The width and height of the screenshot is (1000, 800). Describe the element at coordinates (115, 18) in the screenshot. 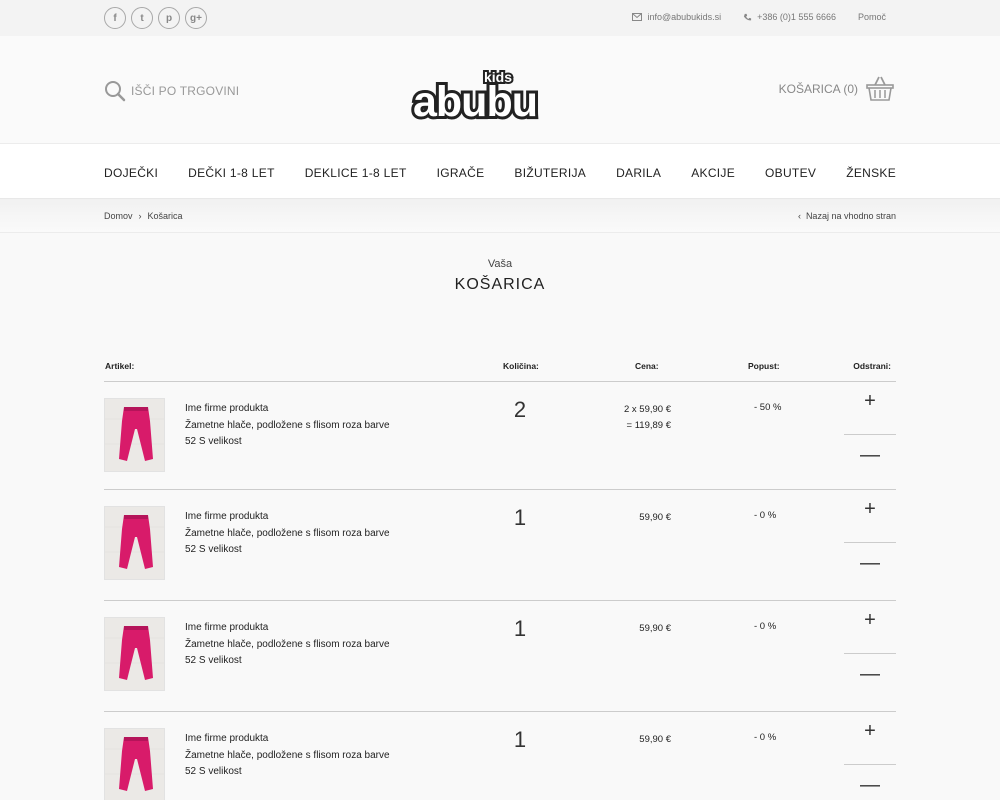

I see `facebook-icon: f` at that location.